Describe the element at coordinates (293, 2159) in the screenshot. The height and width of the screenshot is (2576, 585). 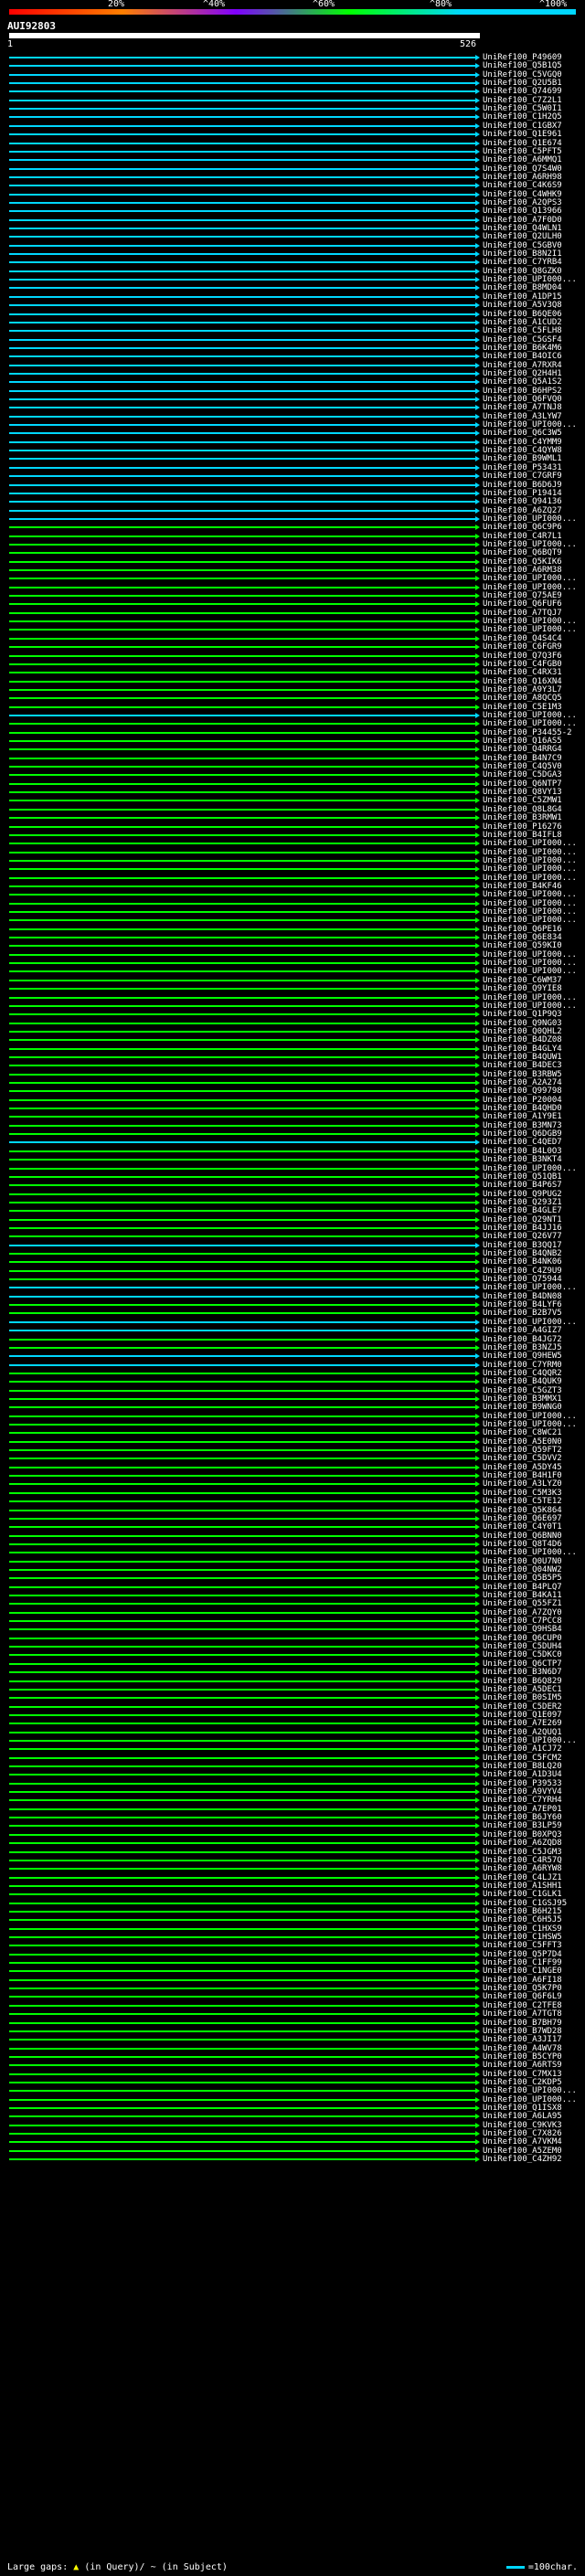
I see `hit-row: UniRef100_C4ZH92` at that location.